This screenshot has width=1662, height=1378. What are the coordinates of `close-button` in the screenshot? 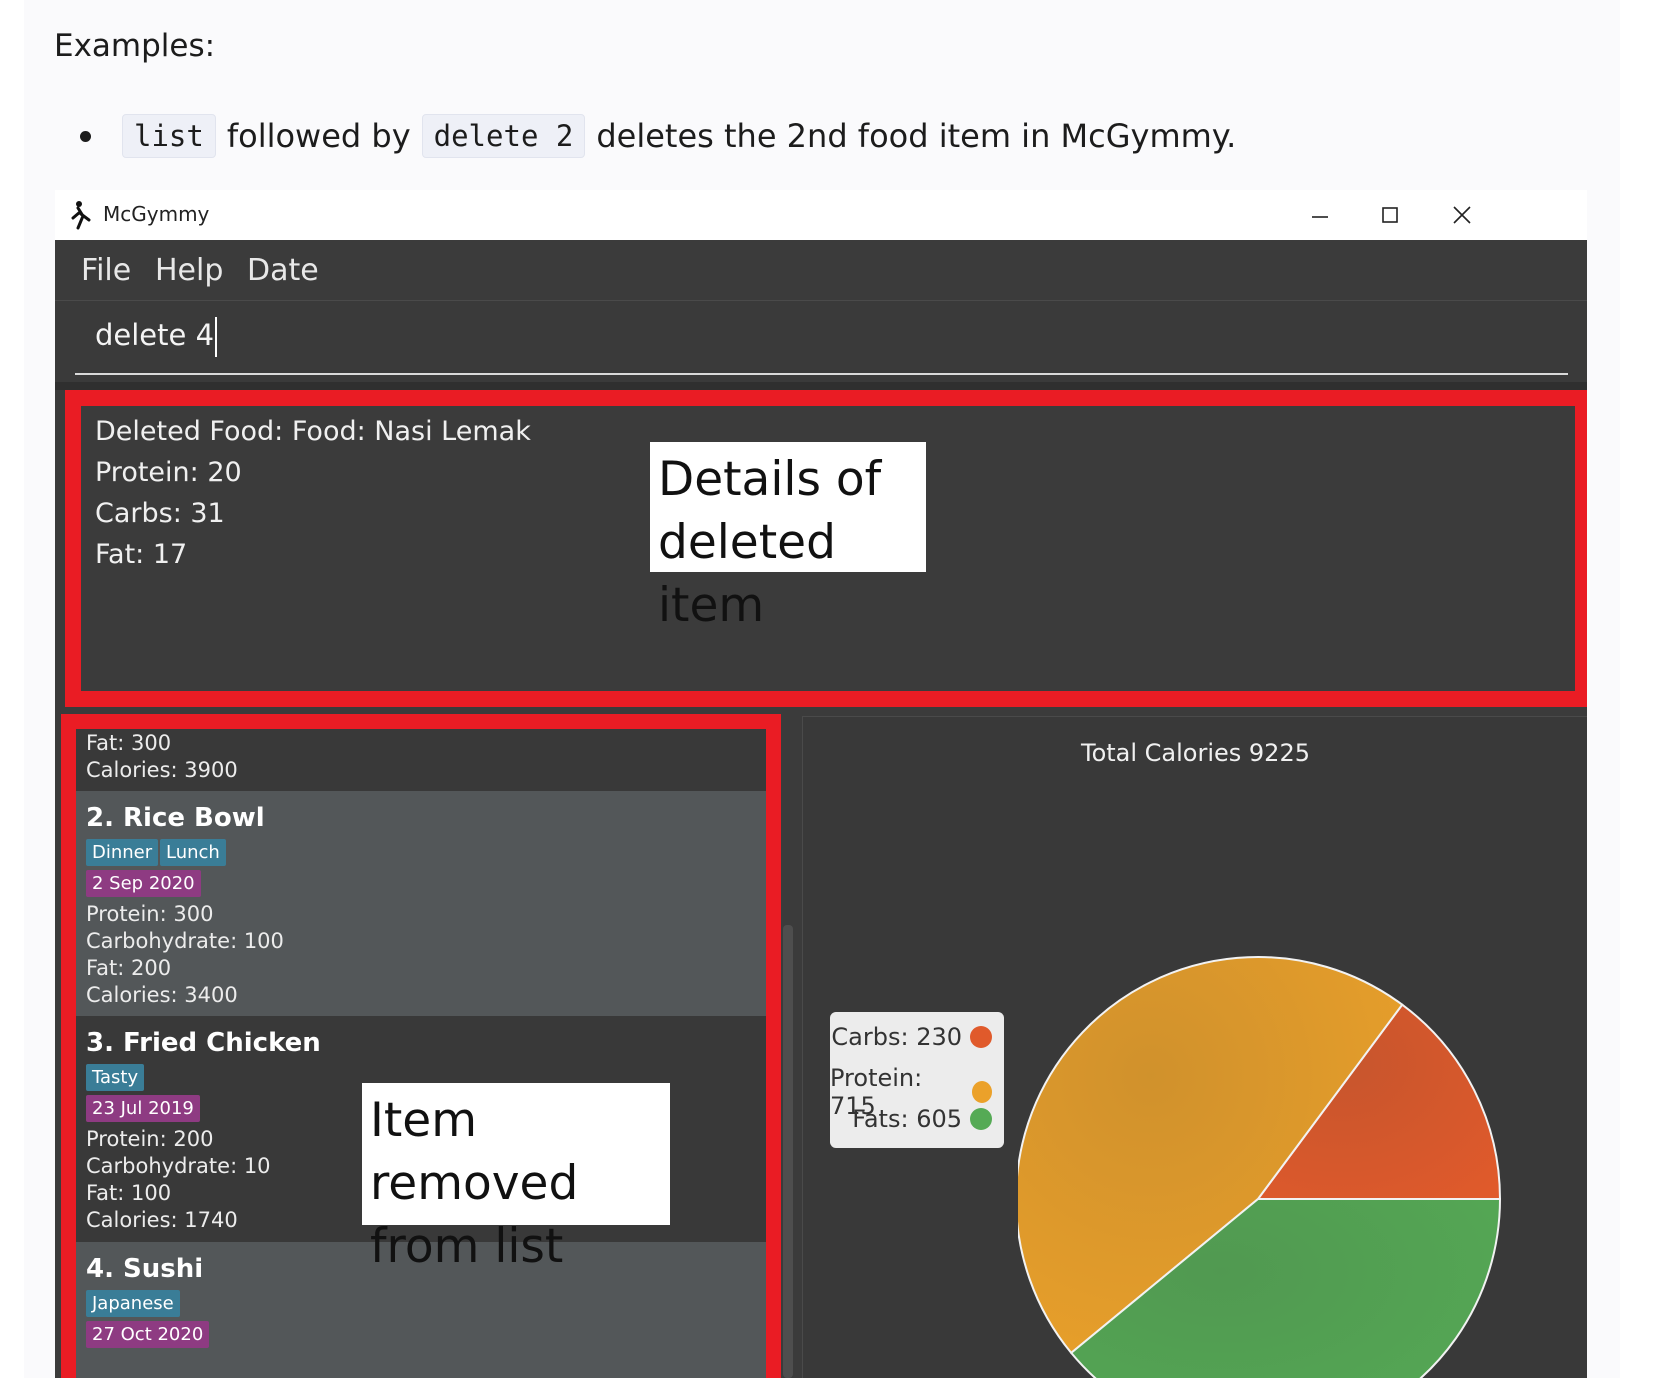 It's located at (1462, 215).